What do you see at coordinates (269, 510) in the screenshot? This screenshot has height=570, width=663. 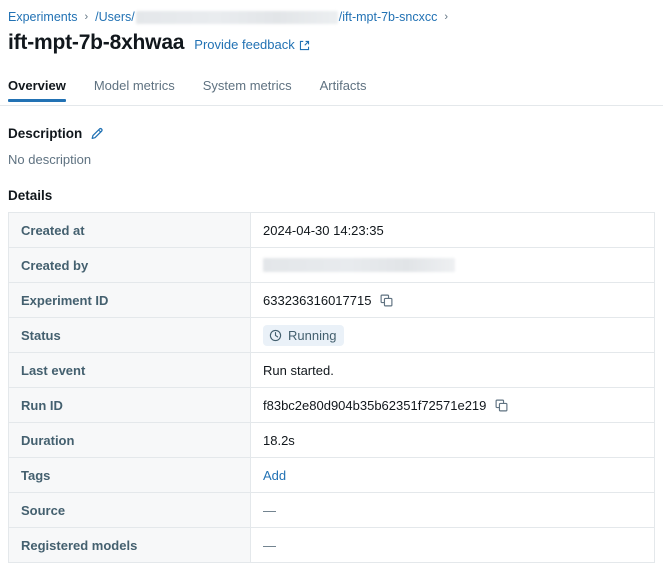 I see `source-value: —` at bounding box center [269, 510].